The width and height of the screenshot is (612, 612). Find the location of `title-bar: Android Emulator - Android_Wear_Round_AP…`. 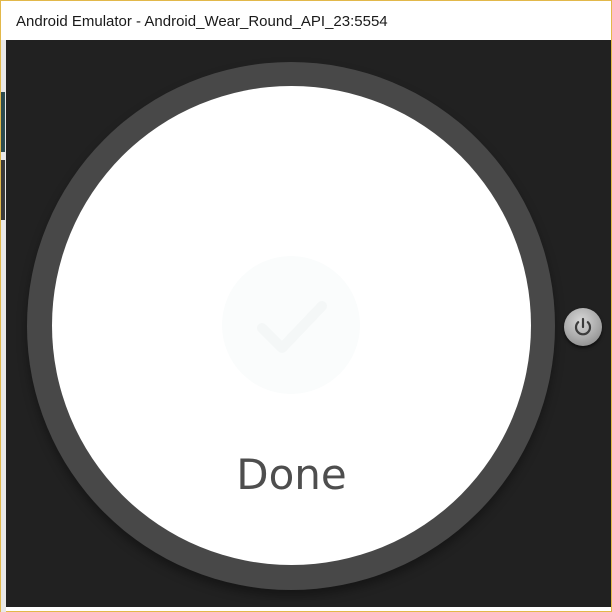

title-bar: Android Emulator - Android_Wear_Round_AP… is located at coordinates (308, 21).